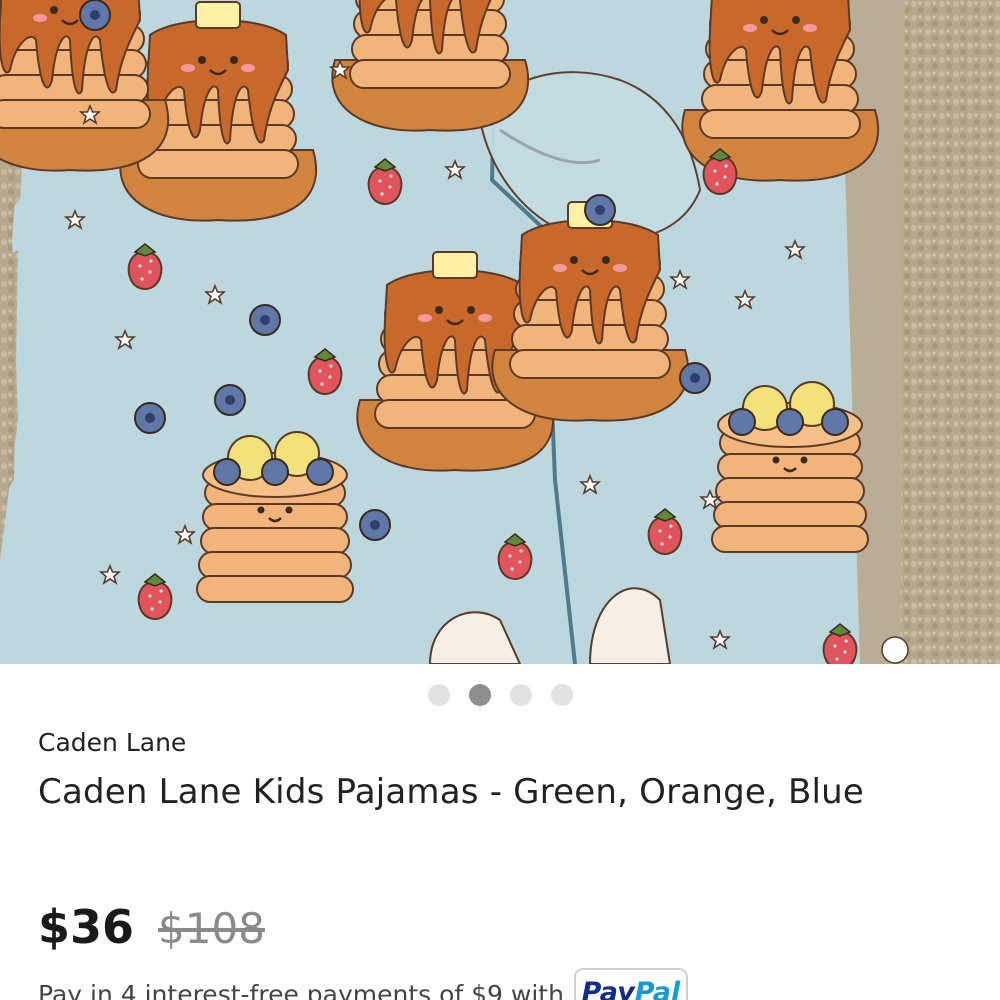 The width and height of the screenshot is (1000, 1000). What do you see at coordinates (608, 988) in the screenshot?
I see `paypal-logo-pay: Pay` at bounding box center [608, 988].